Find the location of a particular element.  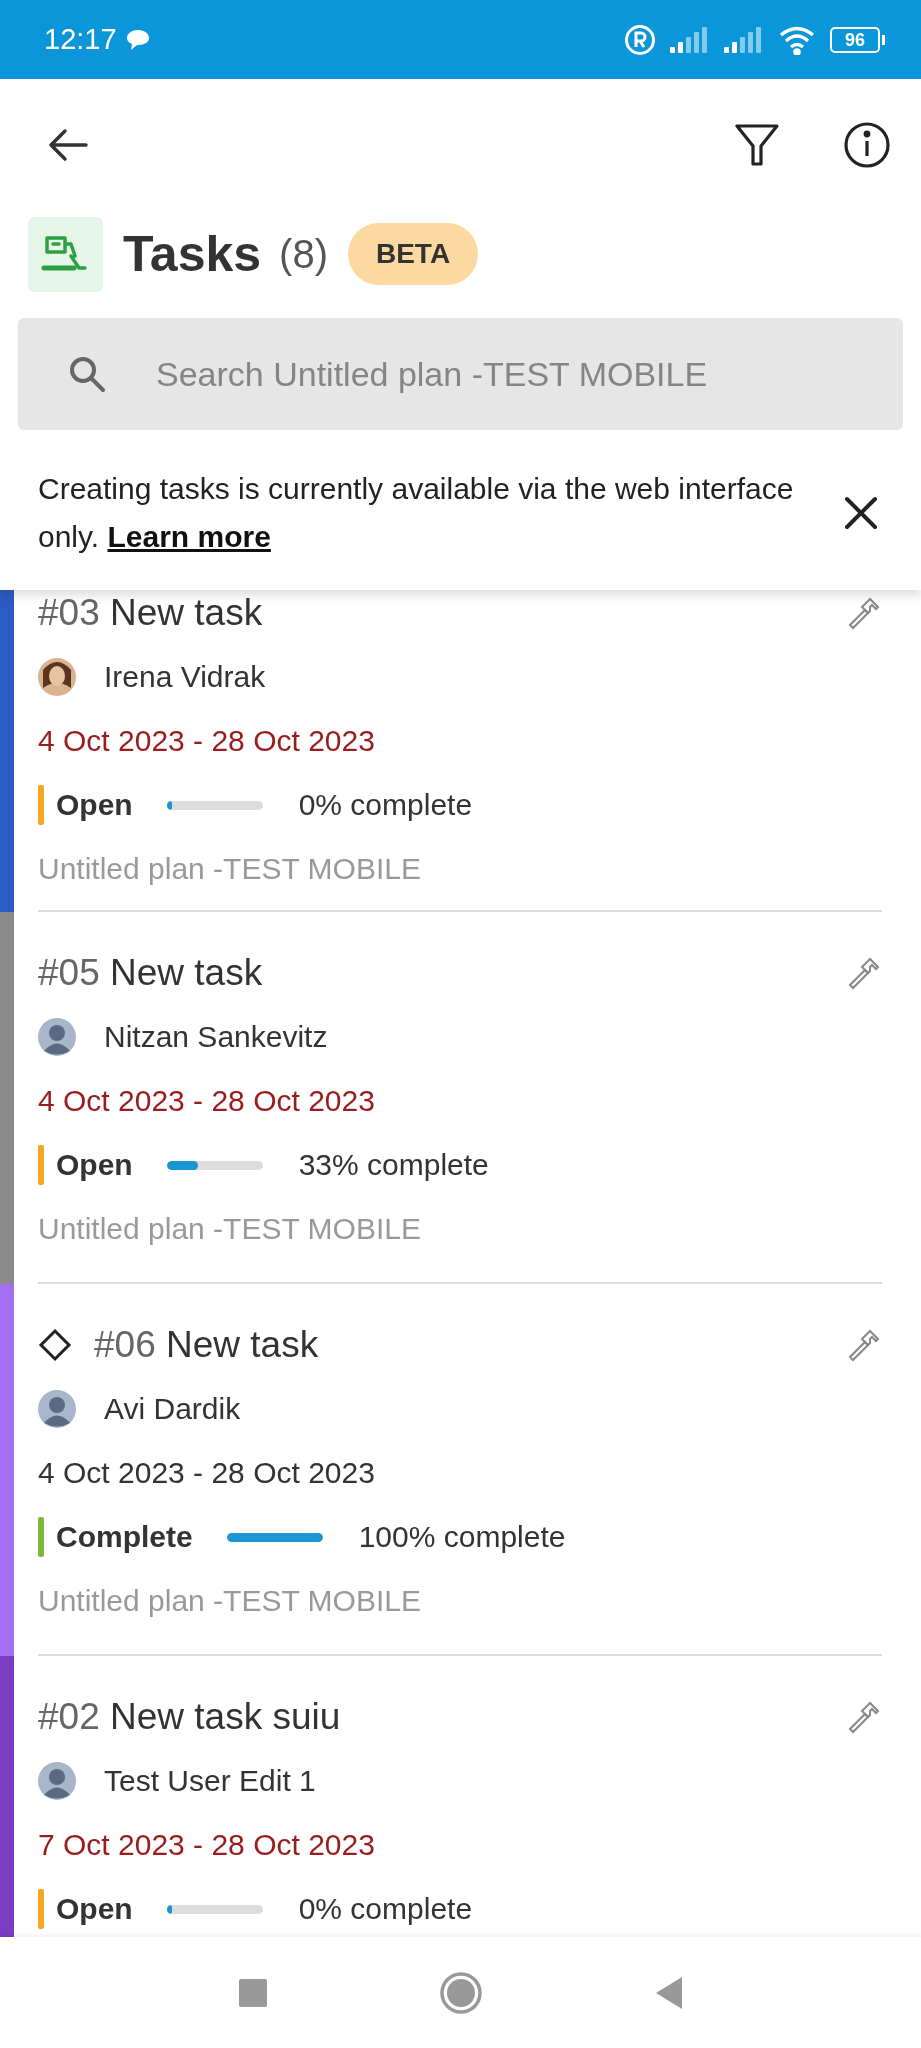

assignee-name: Nitzan Sankevitz is located at coordinates (216, 1037).